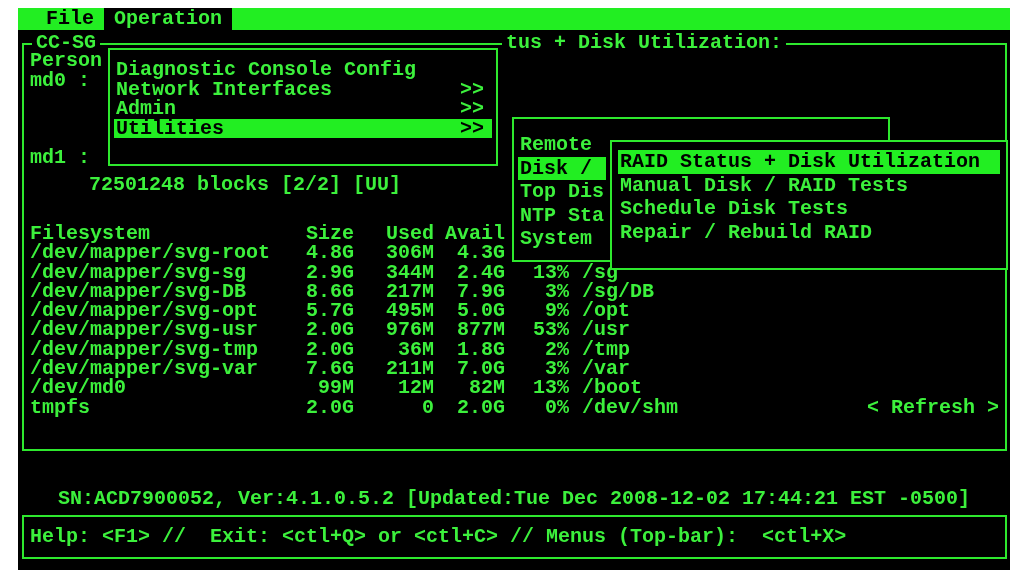  Describe the element at coordinates (145, 330) in the screenshot. I see `table-cell-text: /dev/mapper/svg-usr` at that location.